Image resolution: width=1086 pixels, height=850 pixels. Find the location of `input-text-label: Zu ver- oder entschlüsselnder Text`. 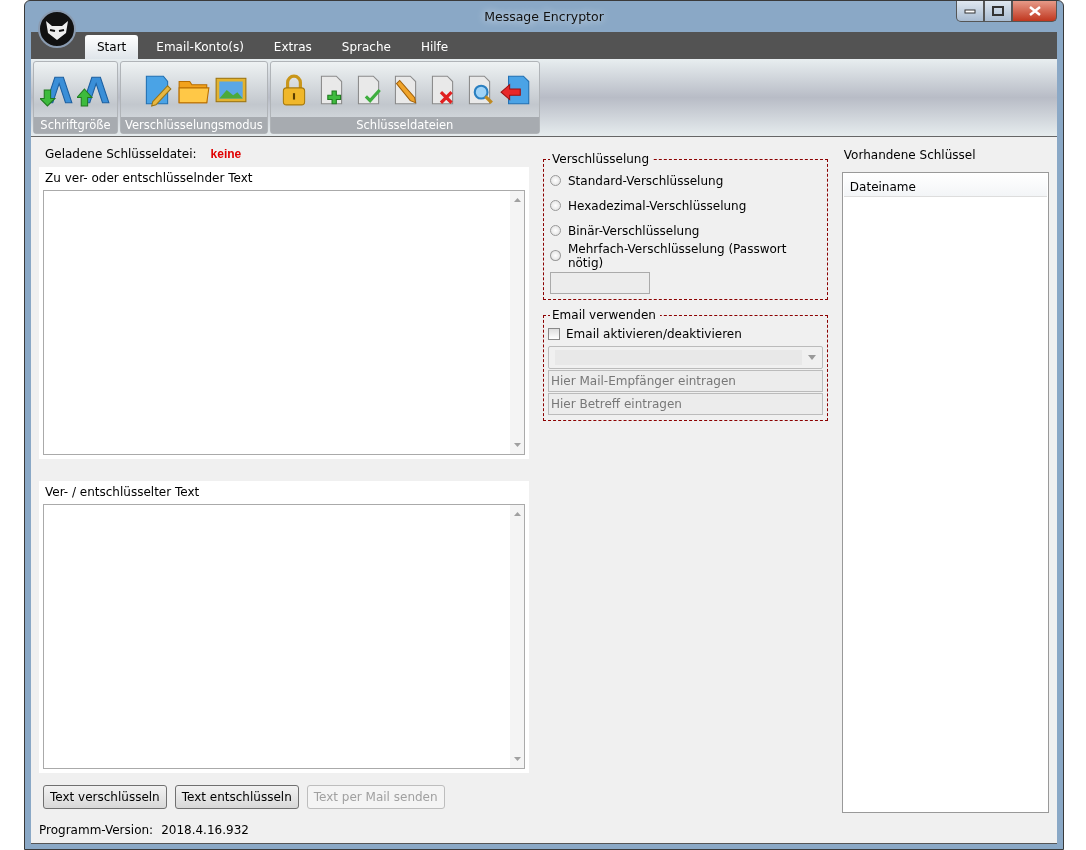

input-text-label: Zu ver- oder entschlüsselnder Text is located at coordinates (149, 179).